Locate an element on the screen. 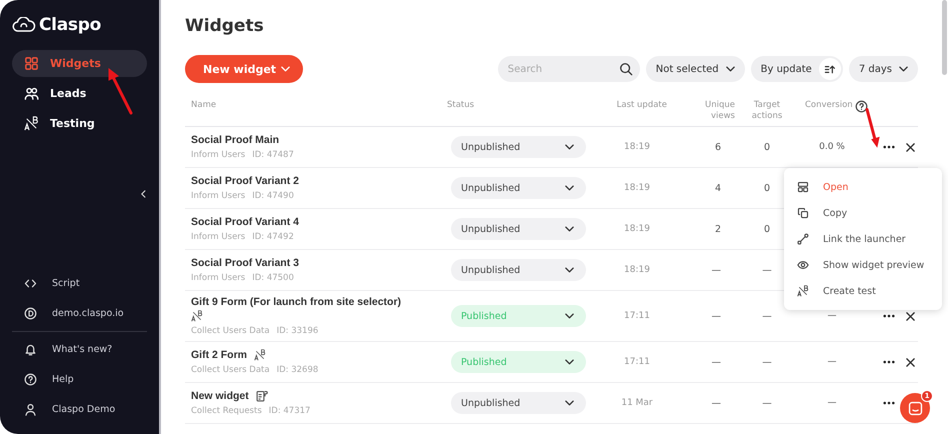 Image resolution: width=948 pixels, height=434 pixels. sort-dropdown: By update is located at coordinates (796, 69).